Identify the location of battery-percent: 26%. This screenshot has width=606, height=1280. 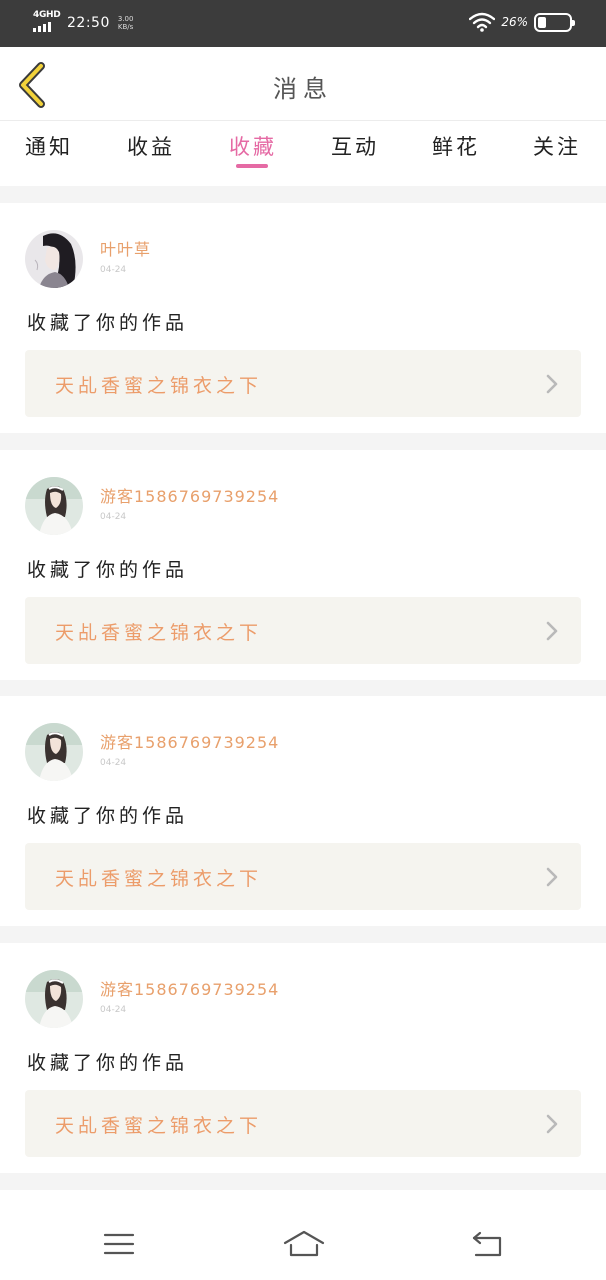
(514, 22).